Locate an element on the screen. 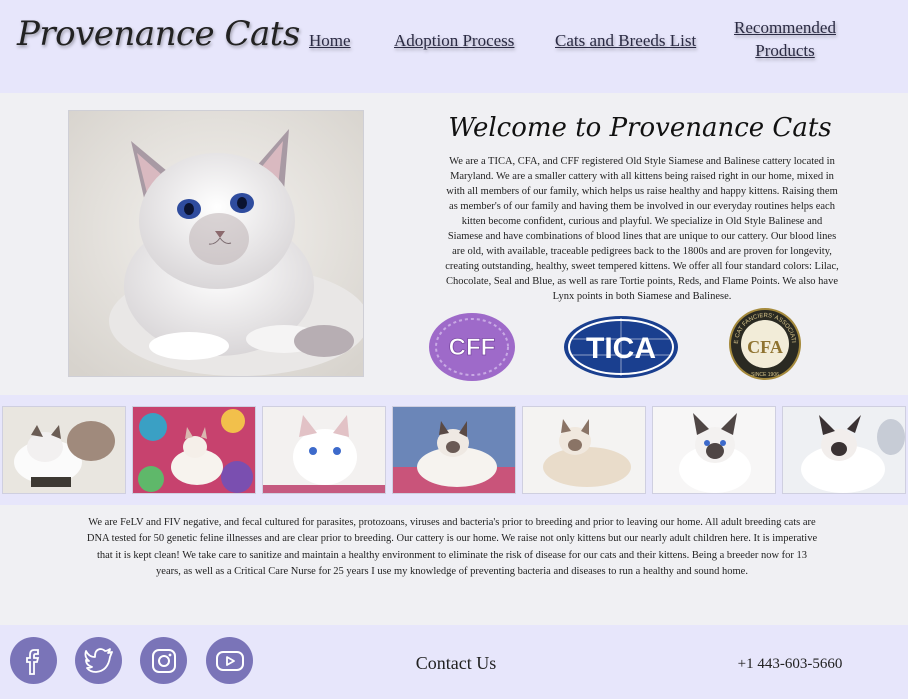 The height and width of the screenshot is (699, 908). phone-number: +1 443-603-5660 is located at coordinates (790, 664).